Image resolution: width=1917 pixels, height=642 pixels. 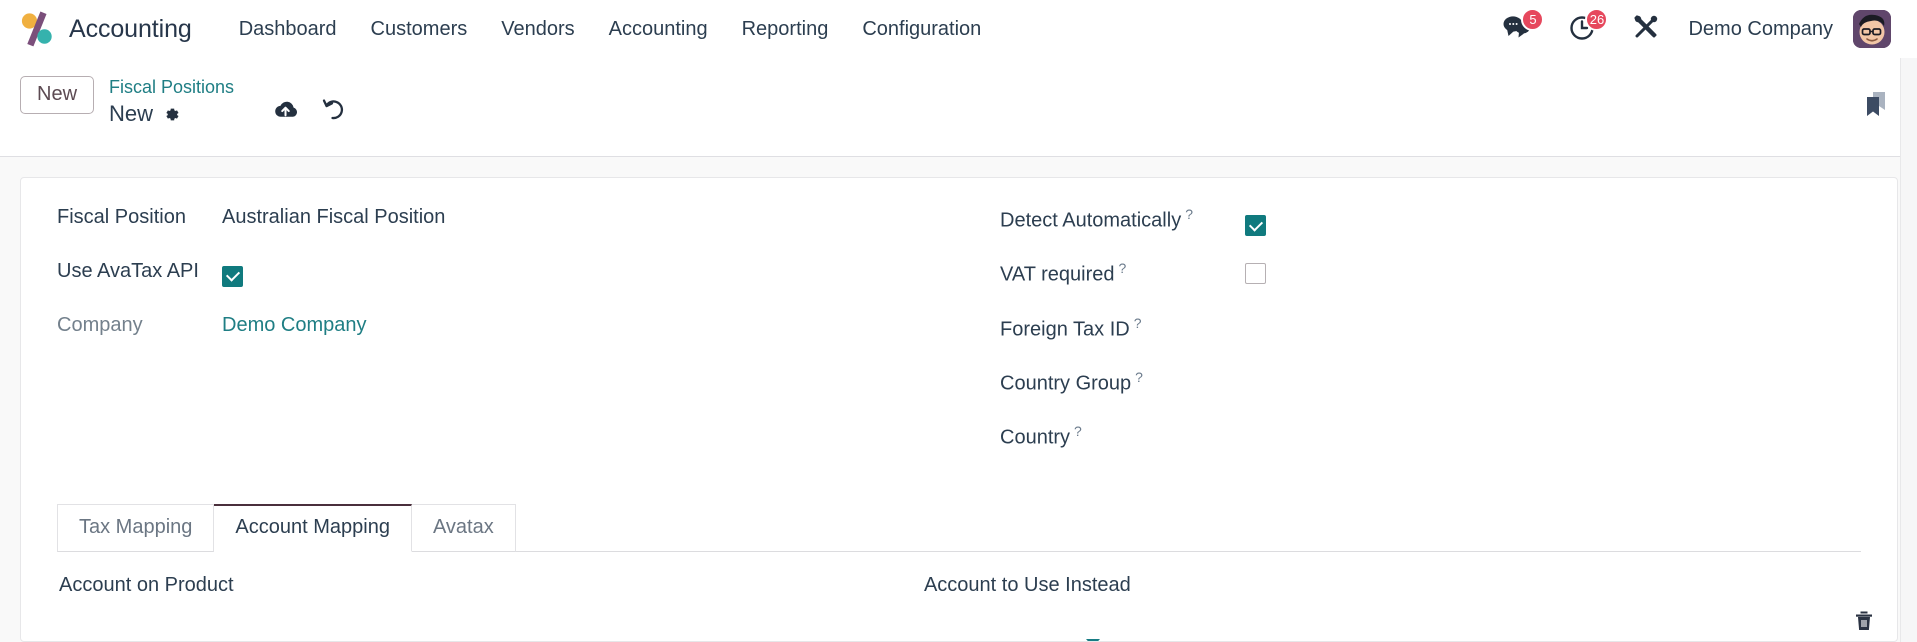 I want to click on field-country: Country?, so click(x=1430, y=449).